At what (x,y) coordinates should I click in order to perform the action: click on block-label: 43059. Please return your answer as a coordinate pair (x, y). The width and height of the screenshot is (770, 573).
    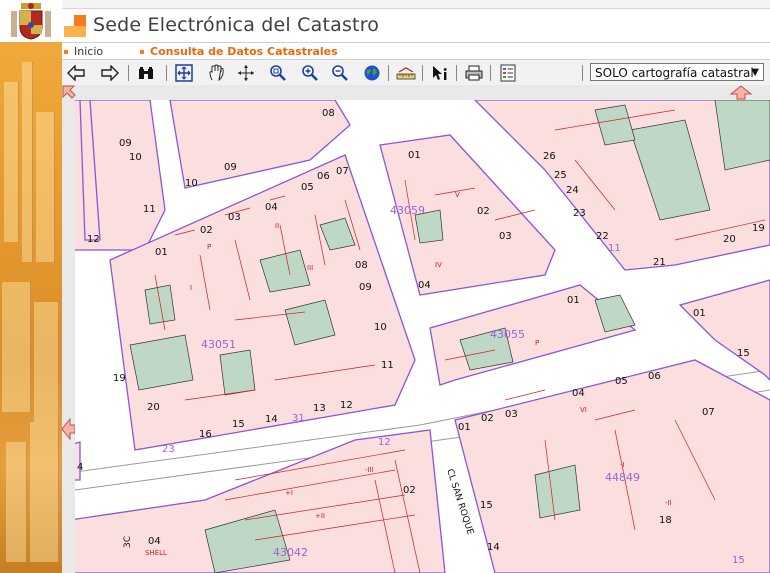
    Looking at the image, I should click on (407, 210).